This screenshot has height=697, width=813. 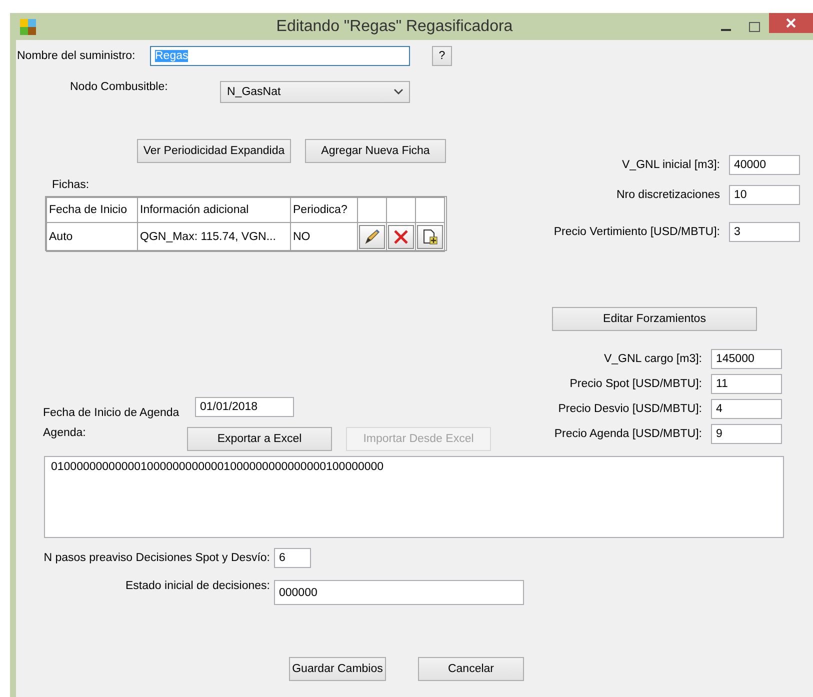 What do you see at coordinates (111, 413) in the screenshot?
I see `field-label: Fecha de Inicio de Agenda` at bounding box center [111, 413].